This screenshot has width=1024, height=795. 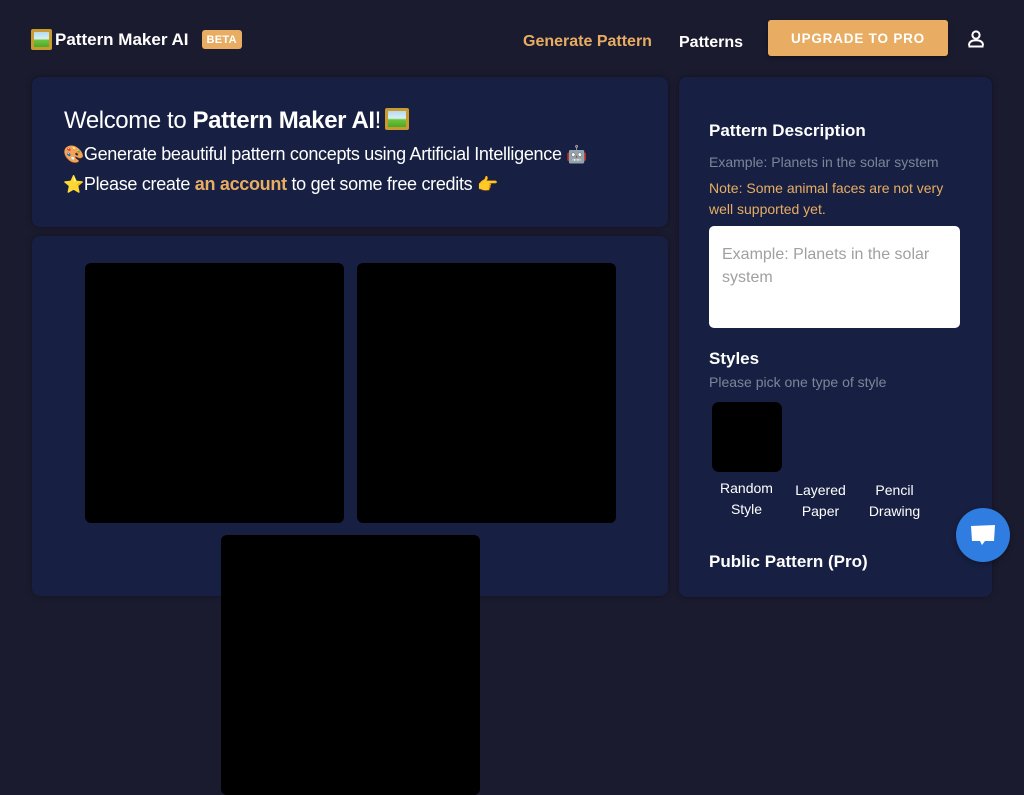 I want to click on styles-hint: Please pick one type of style, so click(x=798, y=382).